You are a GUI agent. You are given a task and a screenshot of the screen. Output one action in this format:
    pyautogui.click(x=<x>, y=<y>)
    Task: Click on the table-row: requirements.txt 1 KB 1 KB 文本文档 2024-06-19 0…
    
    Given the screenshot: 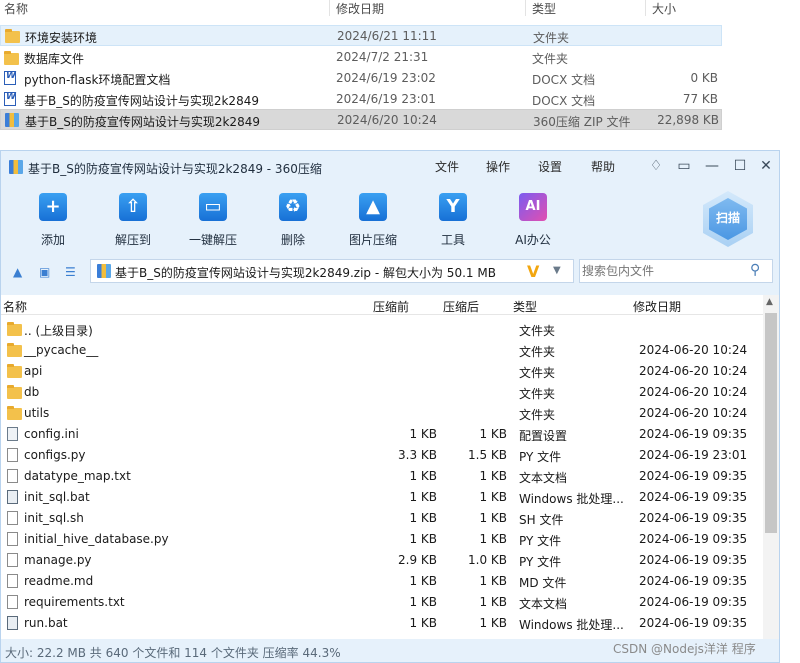 What is the action you would take?
    pyautogui.click(x=382, y=601)
    